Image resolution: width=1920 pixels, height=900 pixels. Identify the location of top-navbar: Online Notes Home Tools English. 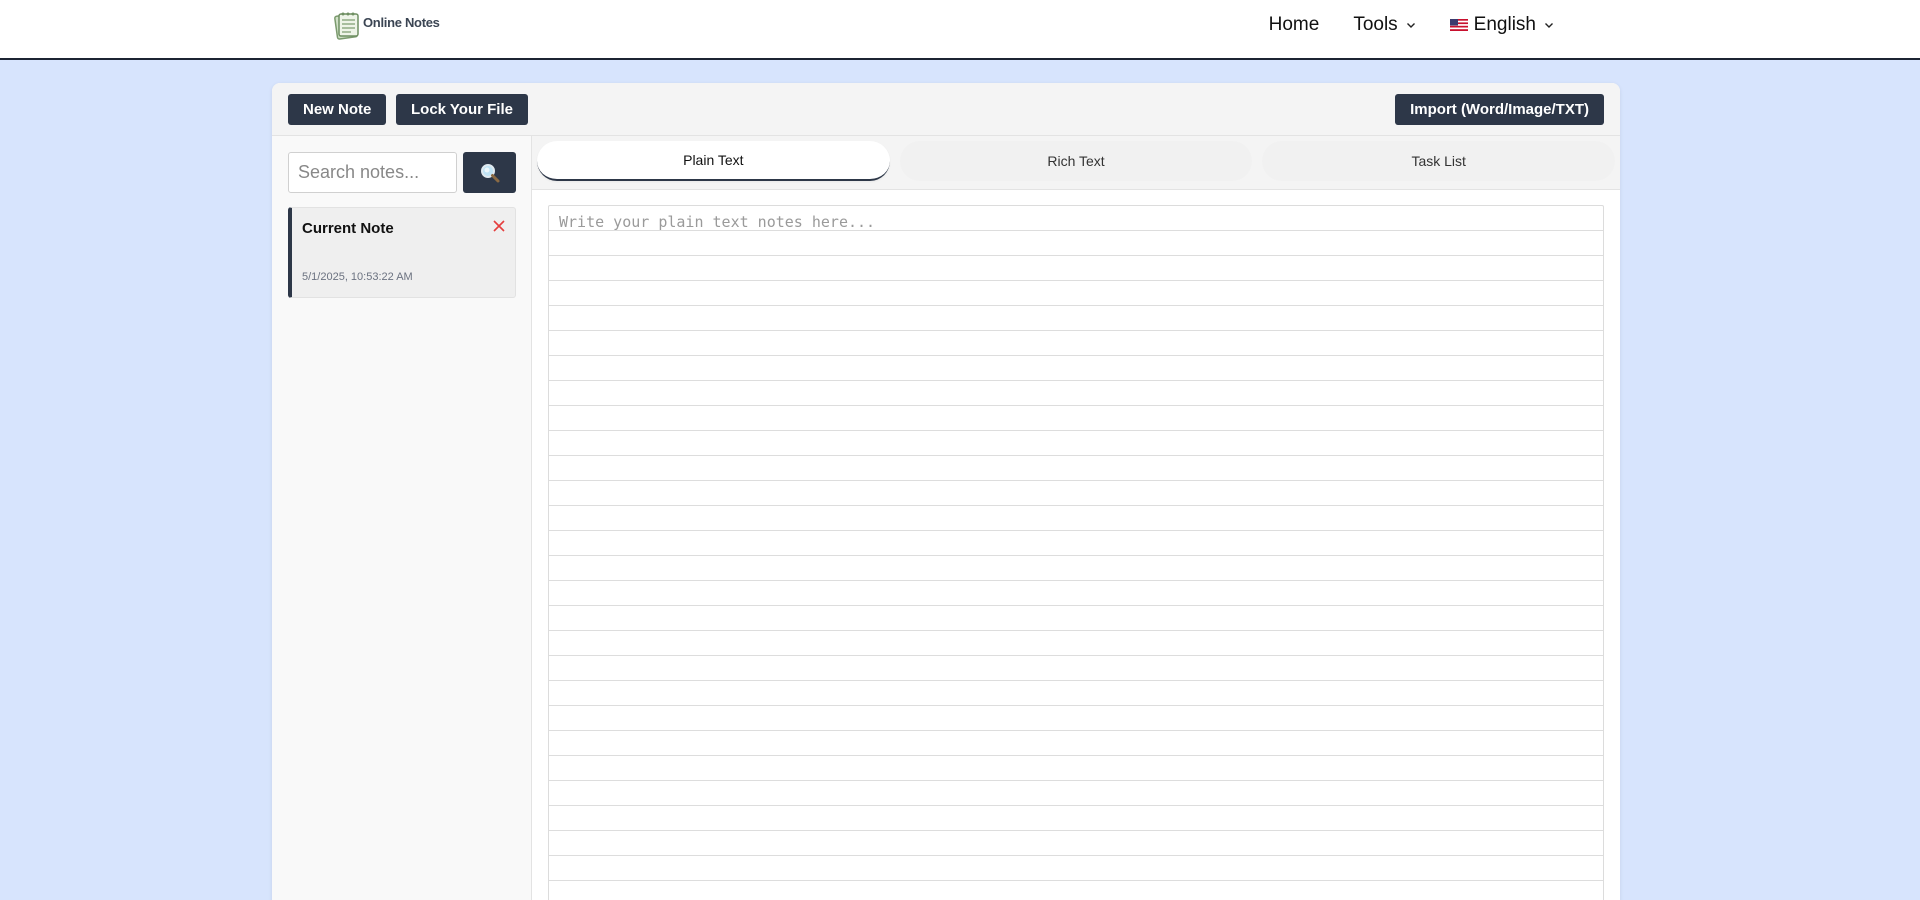
(960, 30).